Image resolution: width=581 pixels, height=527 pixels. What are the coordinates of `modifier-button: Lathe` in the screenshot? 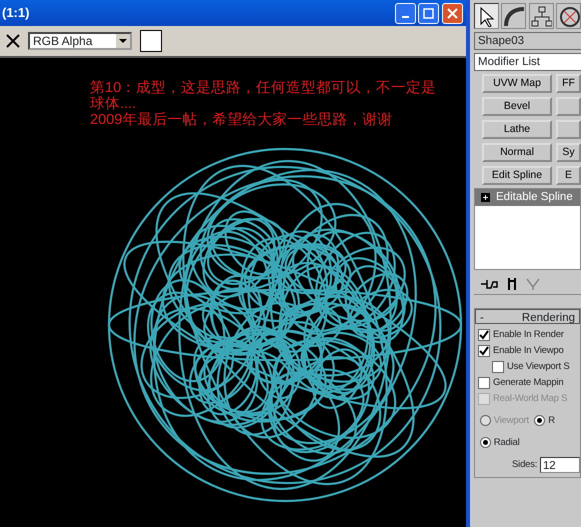 It's located at (517, 129).